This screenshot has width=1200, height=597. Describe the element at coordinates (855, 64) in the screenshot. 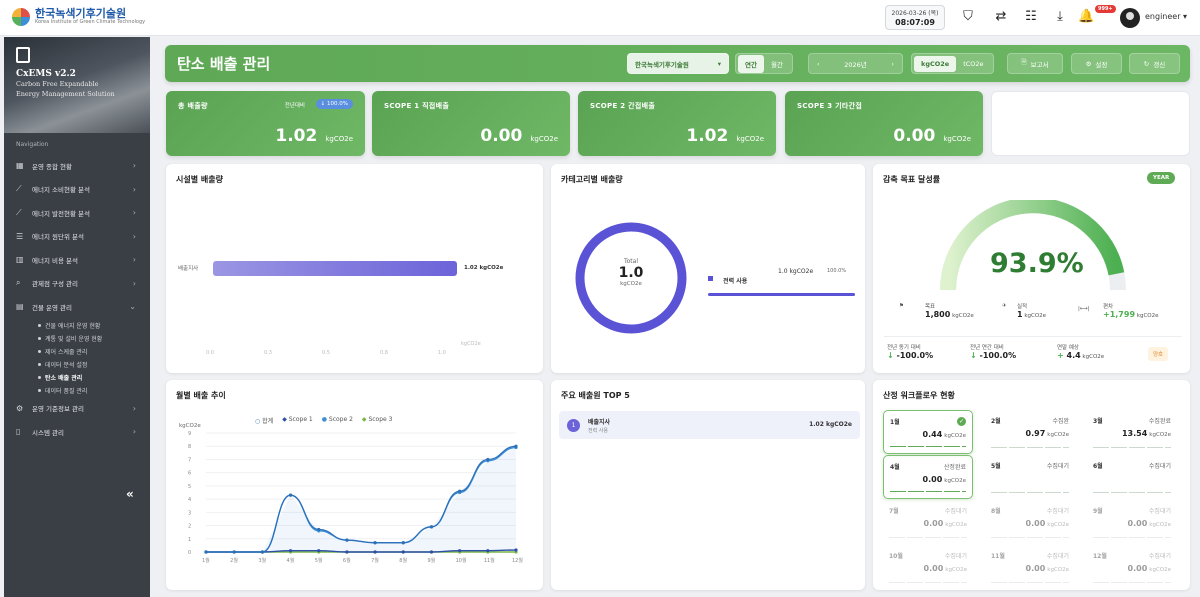

I see `year-value: 2026년` at that location.